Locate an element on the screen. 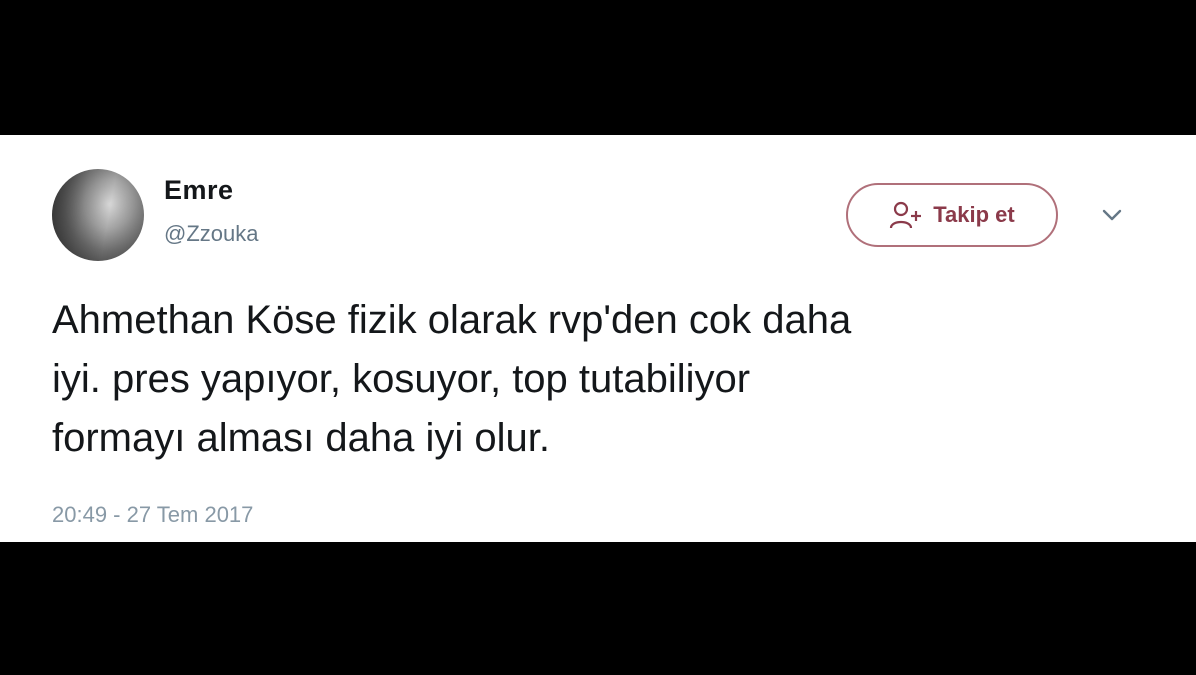 The width and height of the screenshot is (1196, 675). avatar is located at coordinates (98, 215).